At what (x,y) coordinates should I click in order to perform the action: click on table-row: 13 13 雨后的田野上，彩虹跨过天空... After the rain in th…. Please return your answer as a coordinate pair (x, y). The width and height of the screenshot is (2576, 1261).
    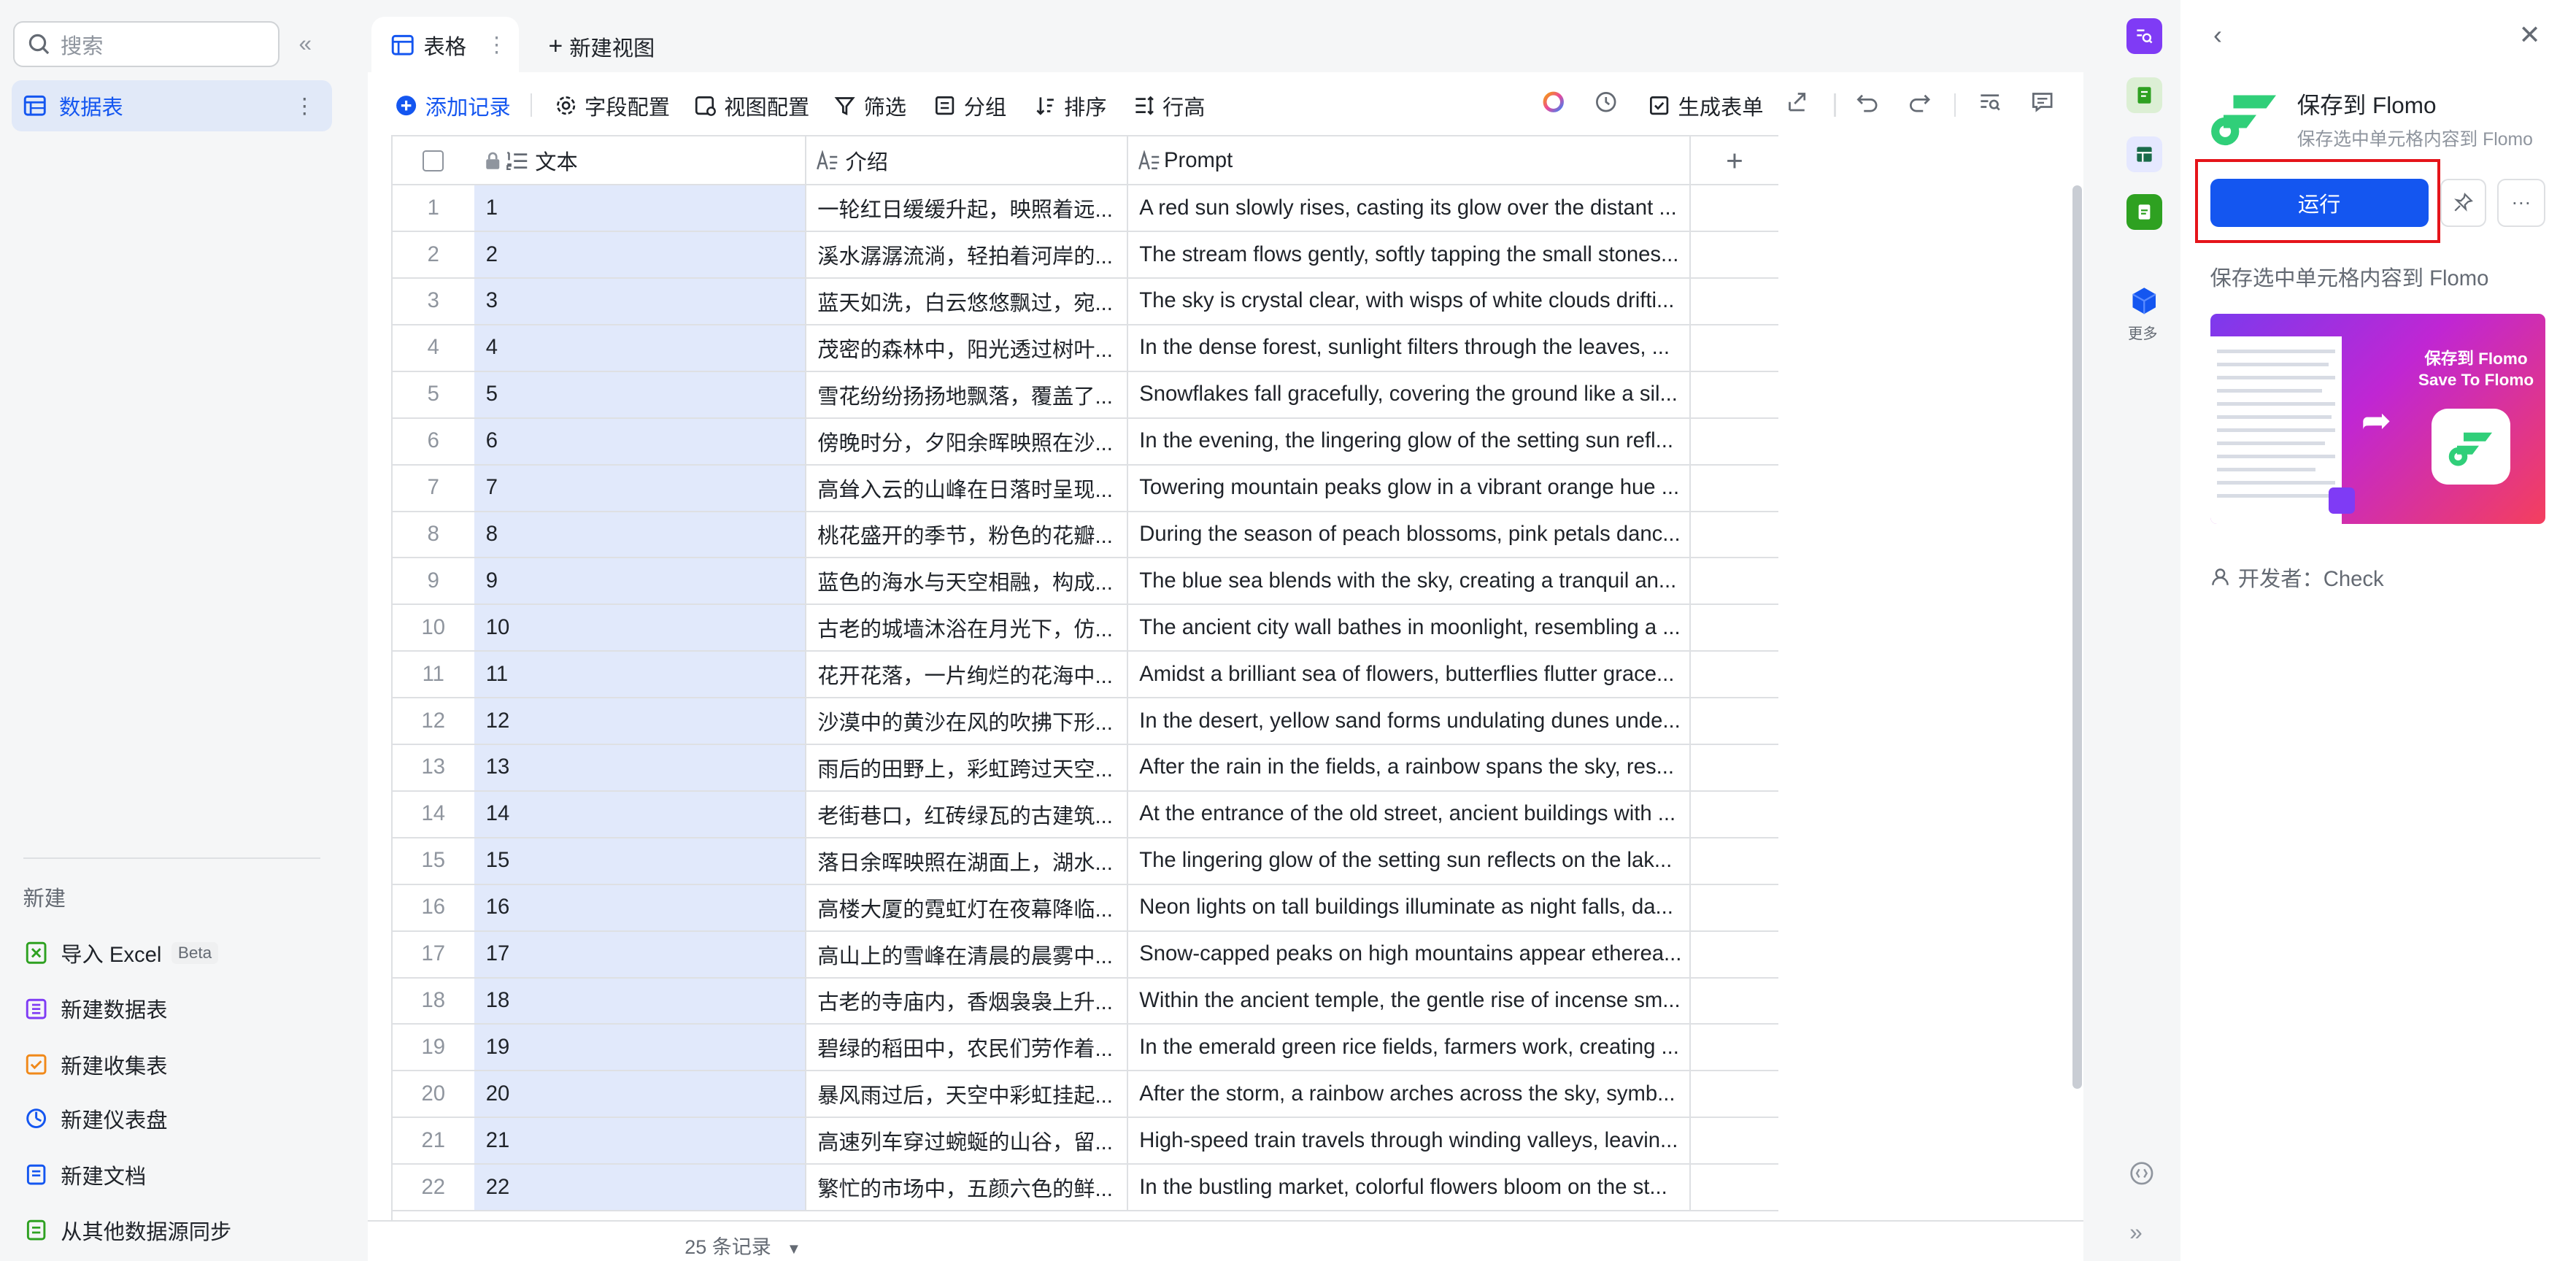
    Looking at the image, I should click on (1085, 768).